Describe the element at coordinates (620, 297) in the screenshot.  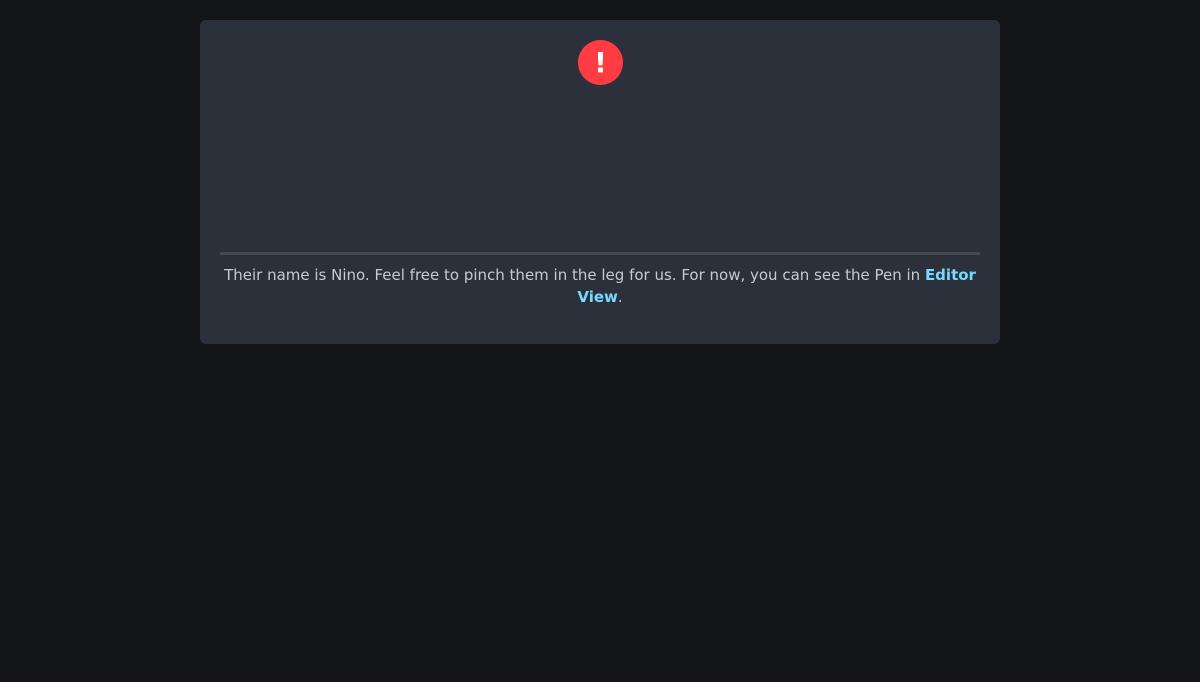
I see `error-message-suffix: .` at that location.